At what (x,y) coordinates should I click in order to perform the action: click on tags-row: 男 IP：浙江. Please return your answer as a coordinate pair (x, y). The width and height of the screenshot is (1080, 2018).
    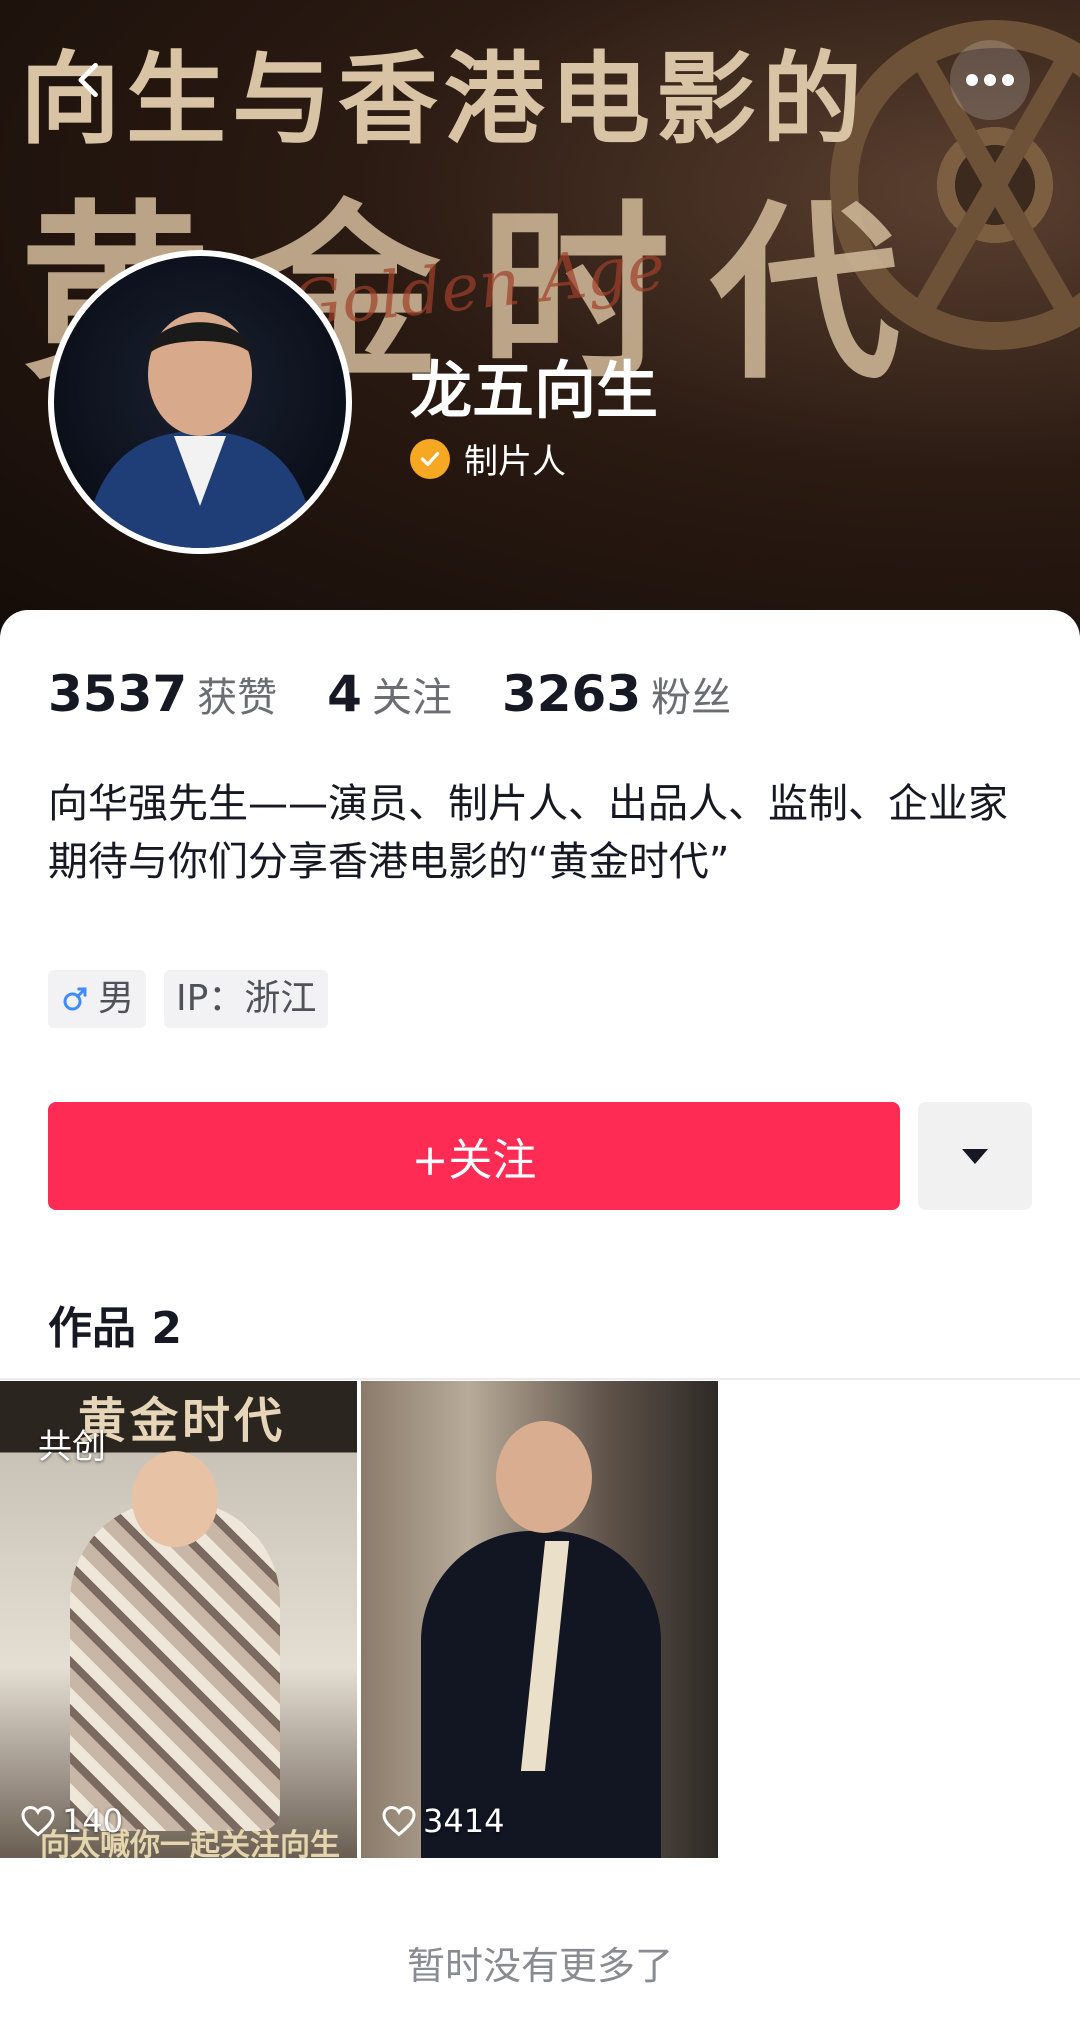
    Looking at the image, I should click on (197, 999).